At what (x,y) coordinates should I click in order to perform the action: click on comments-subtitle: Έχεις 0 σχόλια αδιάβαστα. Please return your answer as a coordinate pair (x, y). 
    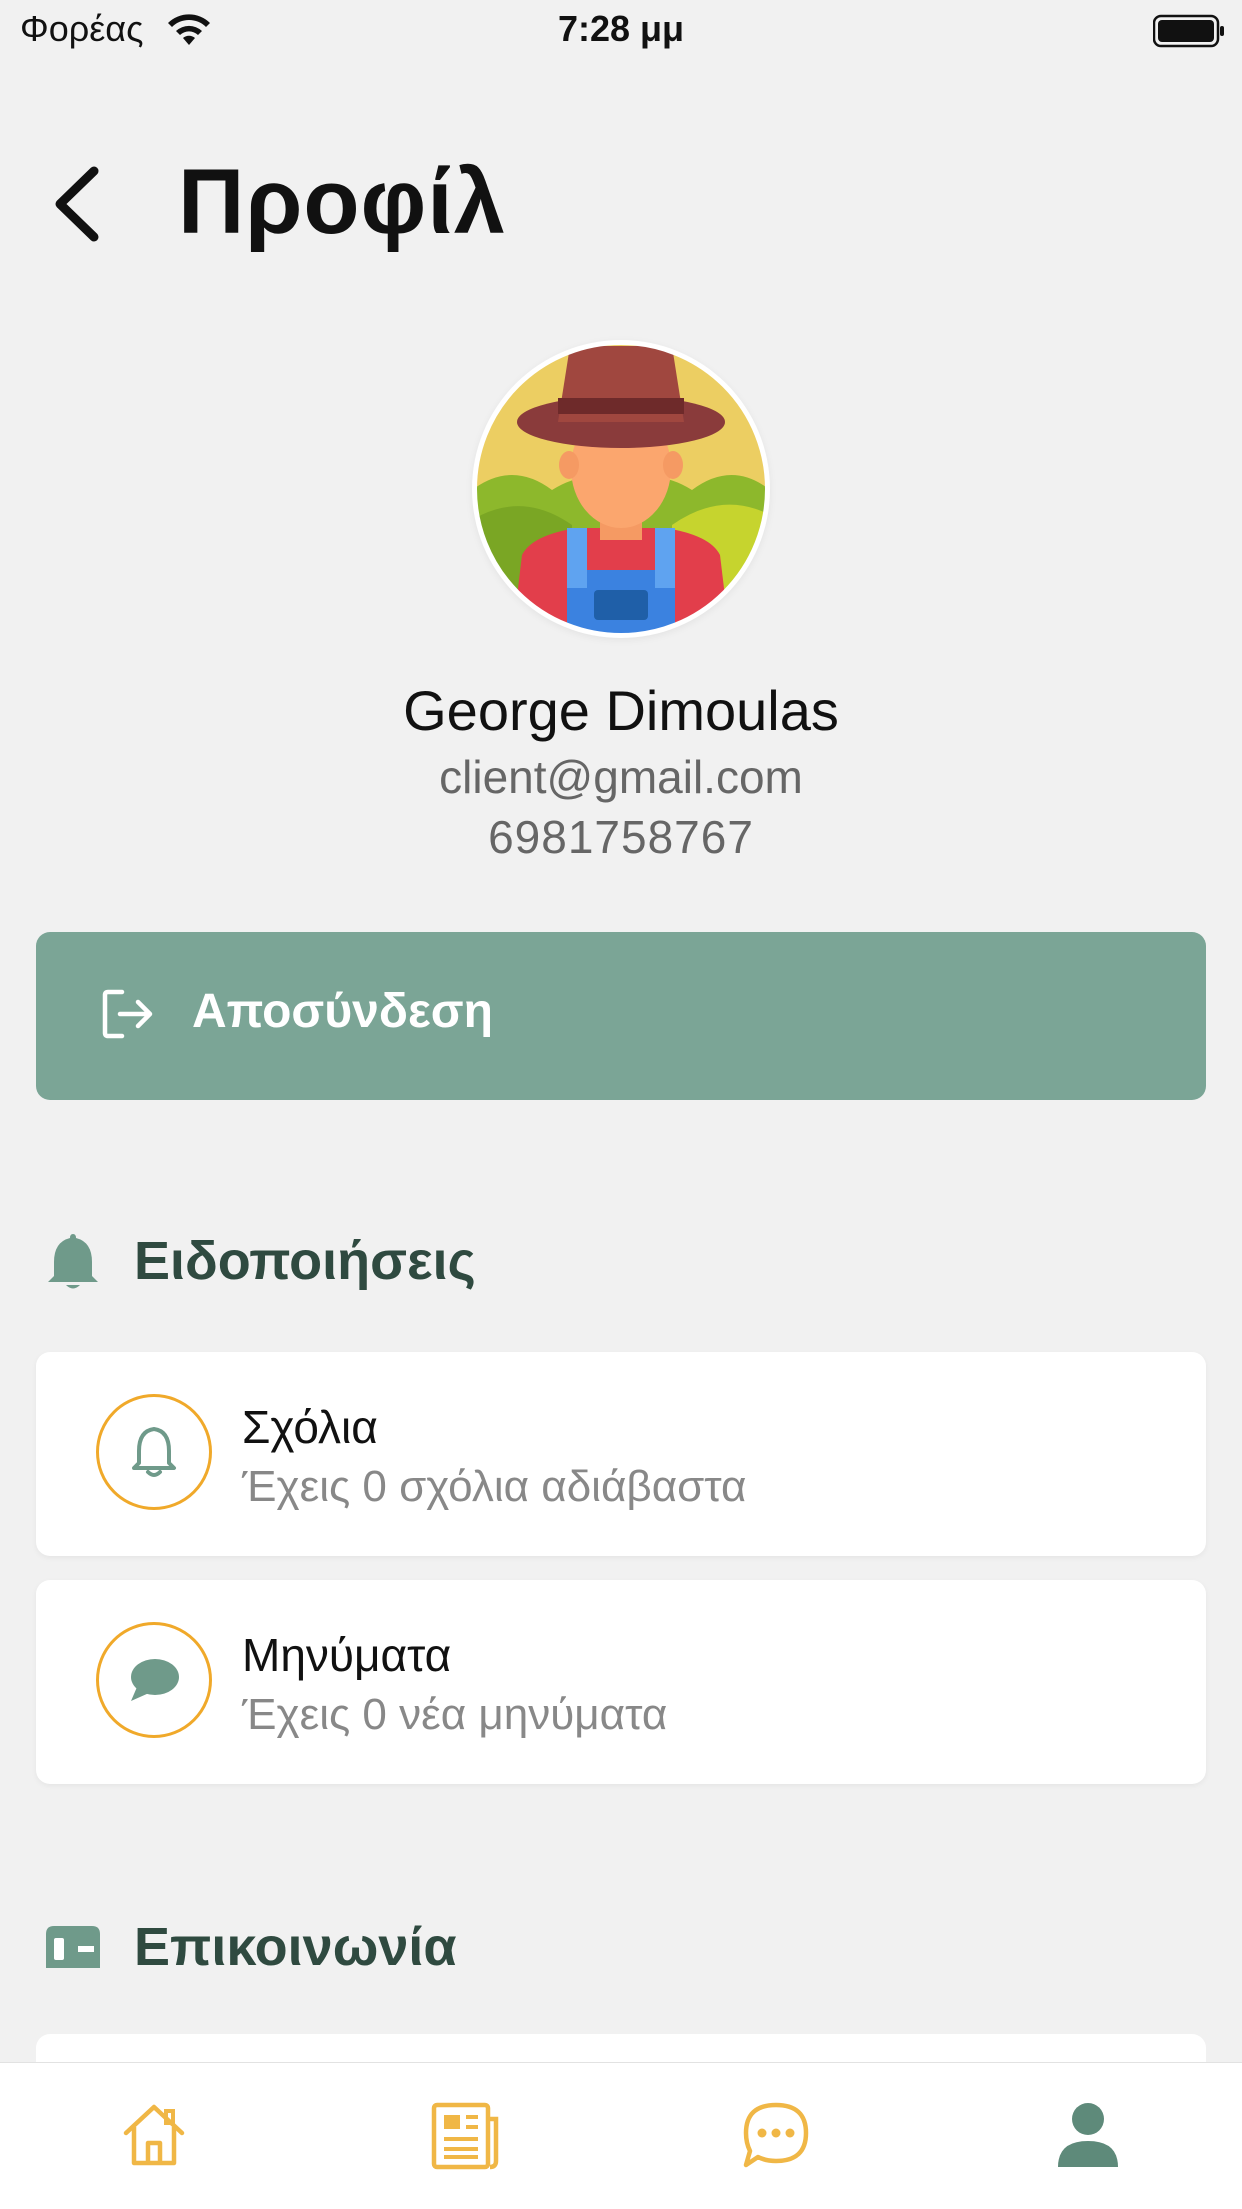
    Looking at the image, I should click on (494, 1486).